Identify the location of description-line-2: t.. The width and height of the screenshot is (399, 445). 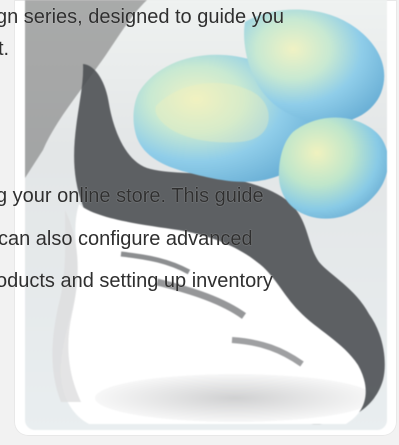
(5, 49).